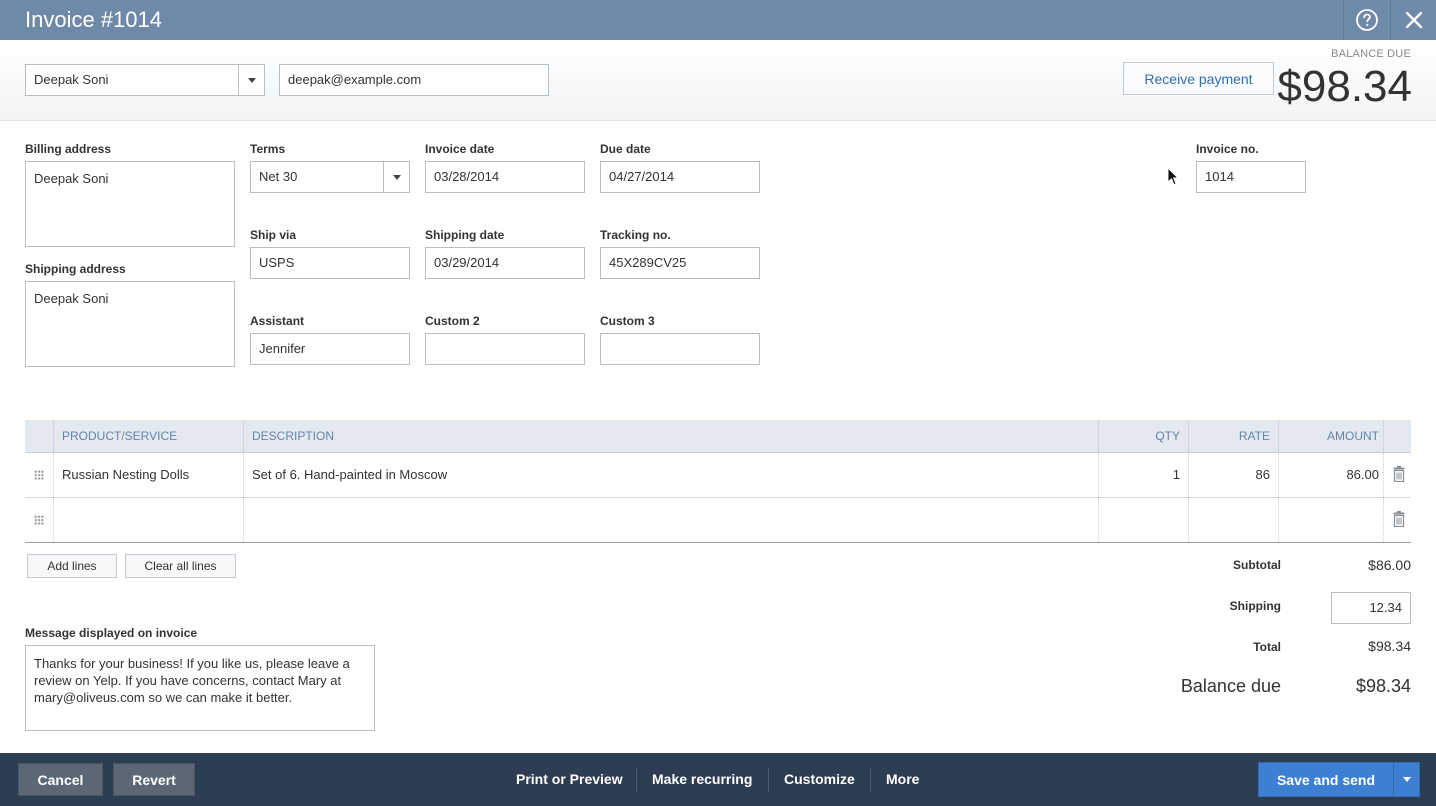 The width and height of the screenshot is (1436, 806). What do you see at coordinates (642, 176) in the screenshot?
I see `due-date-value: 04/27/2014` at bounding box center [642, 176].